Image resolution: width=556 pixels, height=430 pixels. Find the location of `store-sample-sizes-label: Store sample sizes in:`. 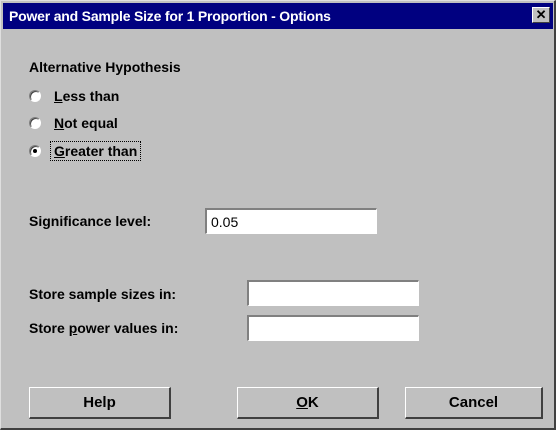

store-sample-sizes-label: Store sample sizes in: is located at coordinates (103, 294).